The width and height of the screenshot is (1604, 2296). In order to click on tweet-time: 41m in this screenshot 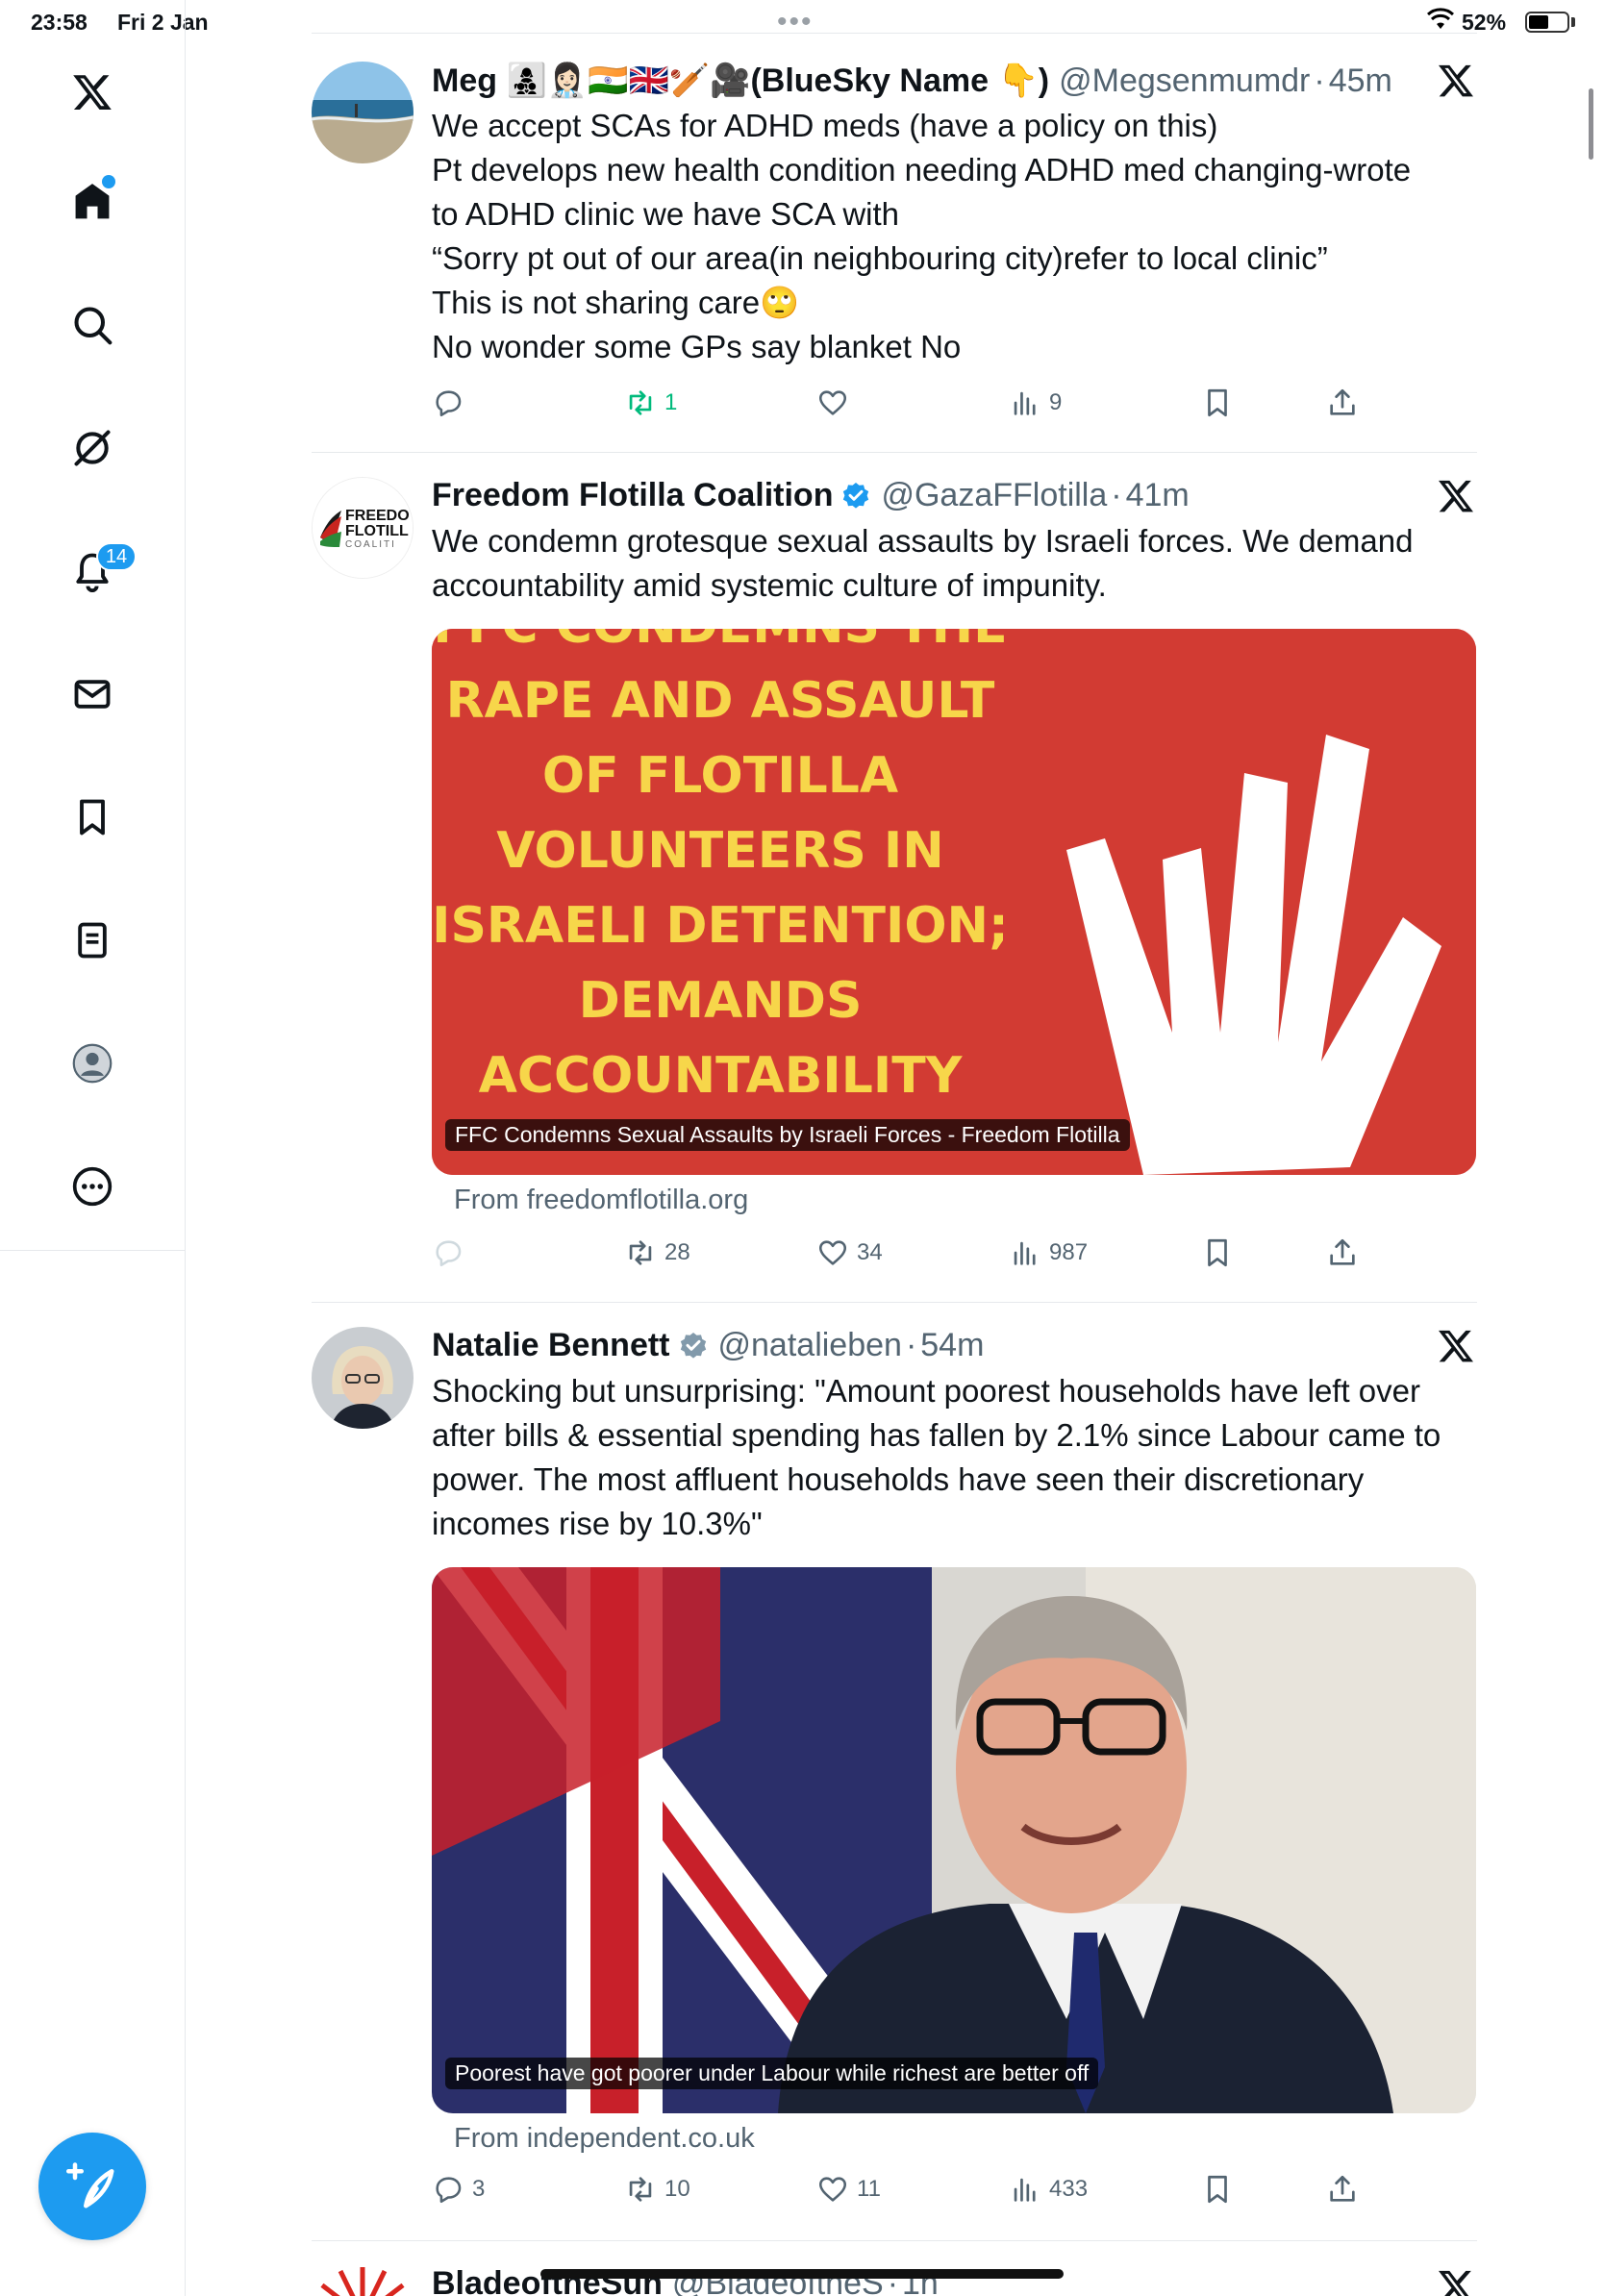, I will do `click(1158, 496)`.